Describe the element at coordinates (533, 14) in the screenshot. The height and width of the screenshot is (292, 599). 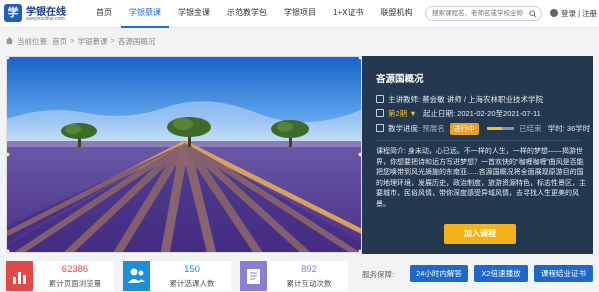
I see `search-icon` at that location.